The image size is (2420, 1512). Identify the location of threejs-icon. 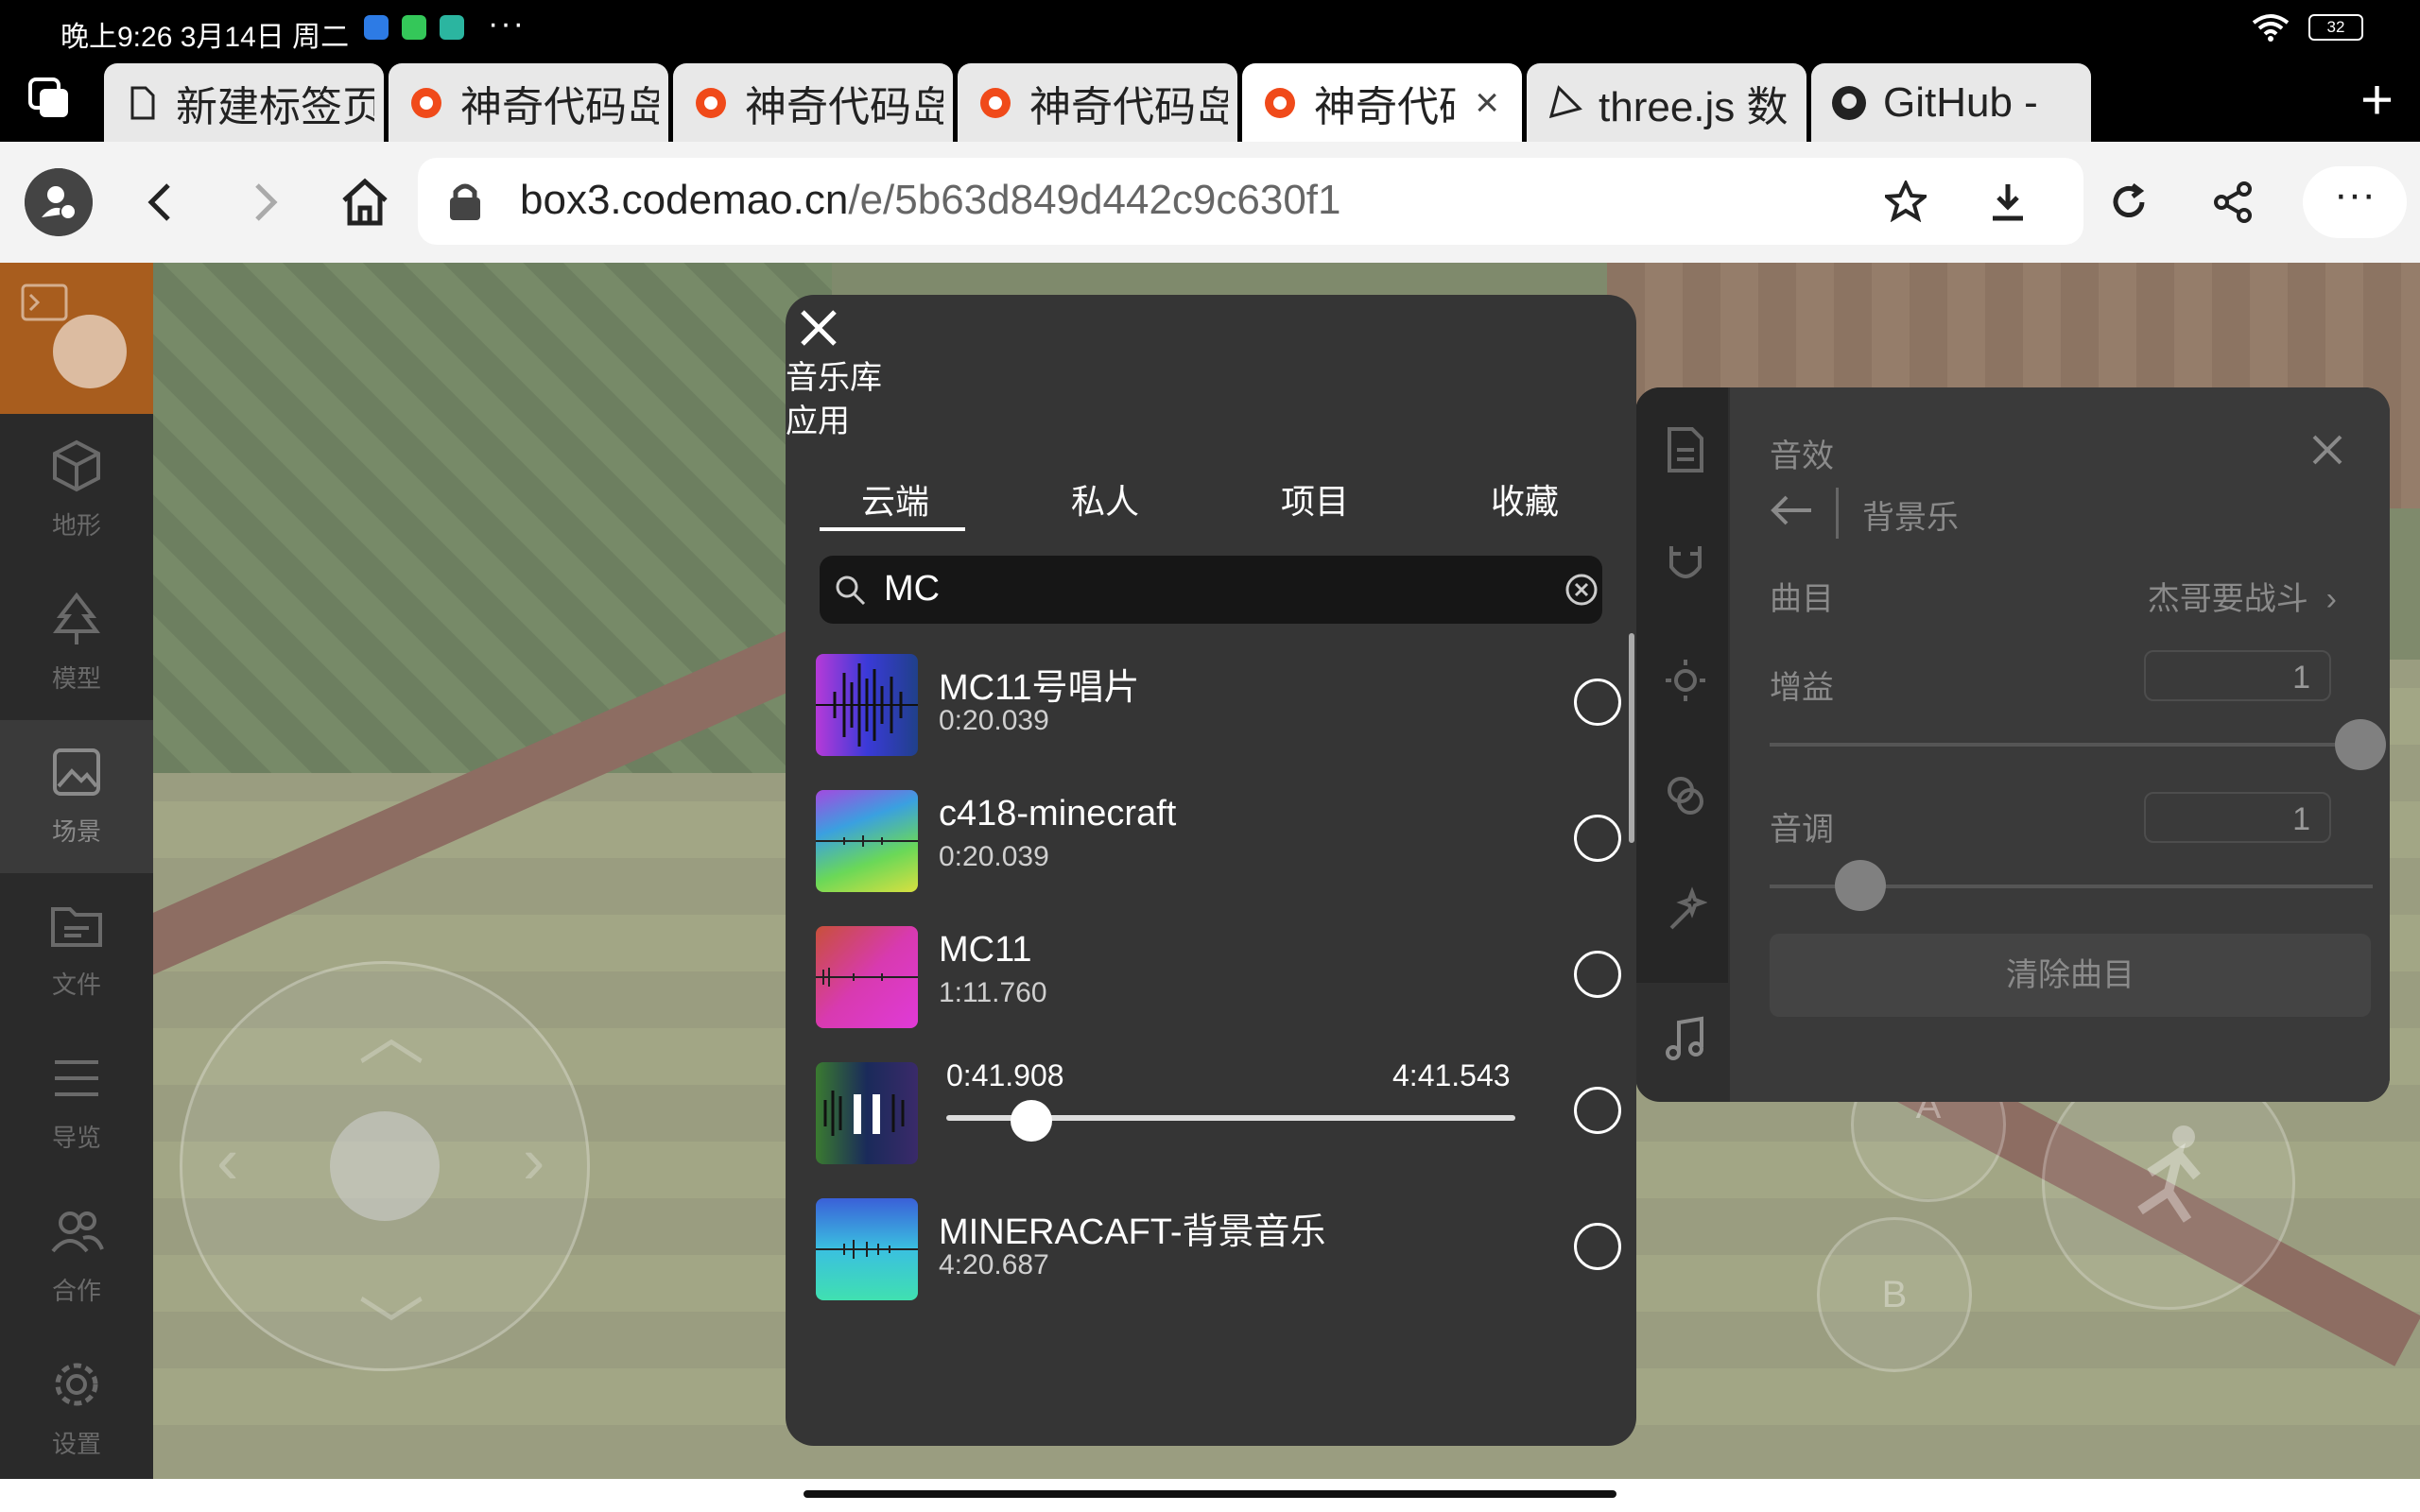
(1565, 101).